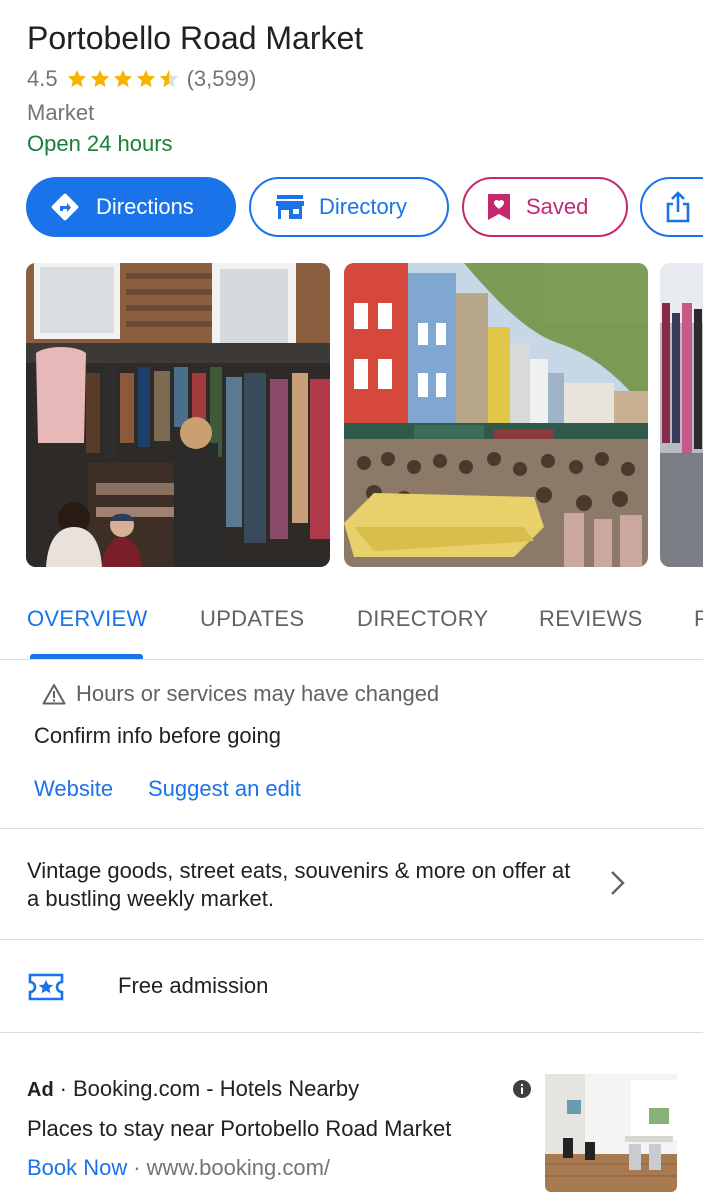  What do you see at coordinates (61, 112) in the screenshot?
I see `place-category: Market` at bounding box center [61, 112].